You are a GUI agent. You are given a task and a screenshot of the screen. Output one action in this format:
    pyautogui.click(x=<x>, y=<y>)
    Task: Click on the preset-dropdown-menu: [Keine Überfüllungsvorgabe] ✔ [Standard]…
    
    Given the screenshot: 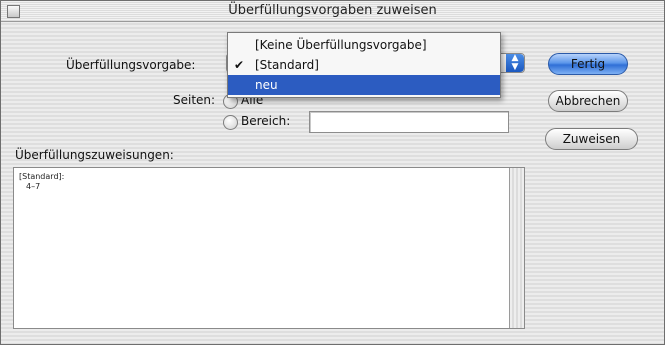 What is the action you would take?
    pyautogui.click(x=364, y=65)
    